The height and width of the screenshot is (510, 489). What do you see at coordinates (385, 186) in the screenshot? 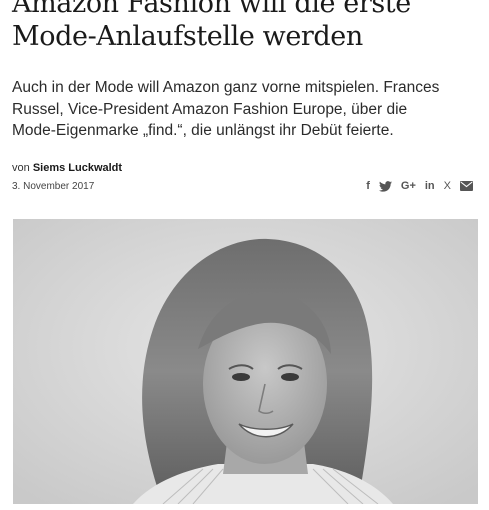
I see `twitter-icon` at bounding box center [385, 186].